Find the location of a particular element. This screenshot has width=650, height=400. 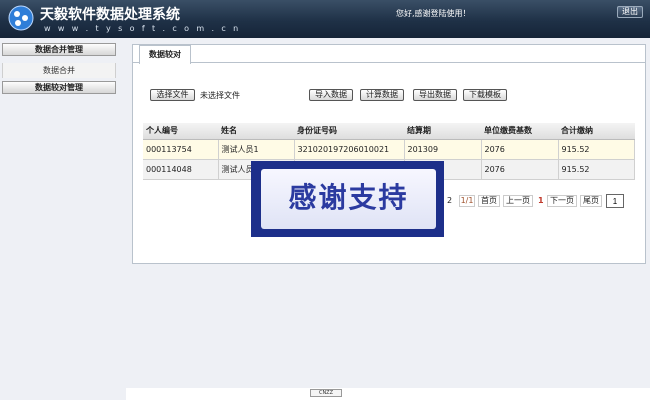

page-number-input is located at coordinates (615, 201).